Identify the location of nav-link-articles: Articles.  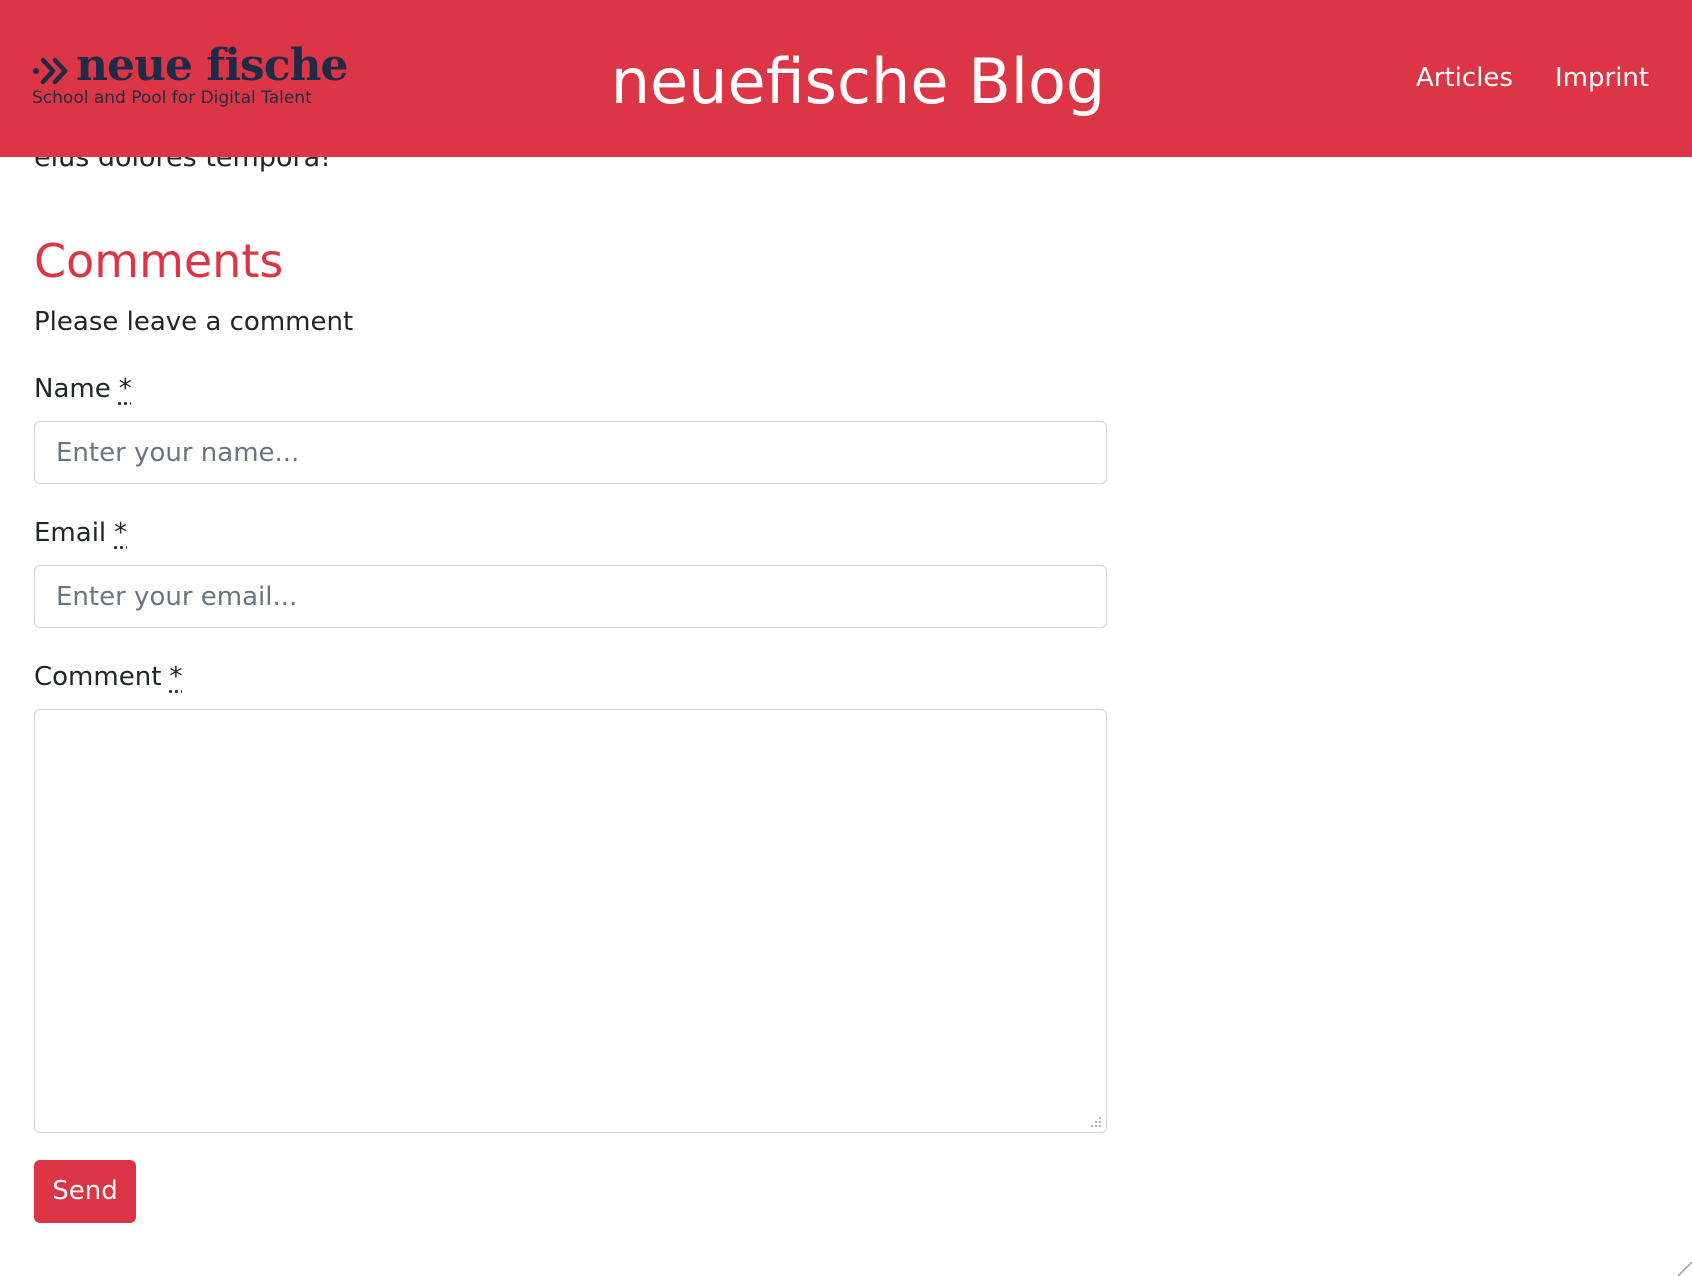
(1464, 78).